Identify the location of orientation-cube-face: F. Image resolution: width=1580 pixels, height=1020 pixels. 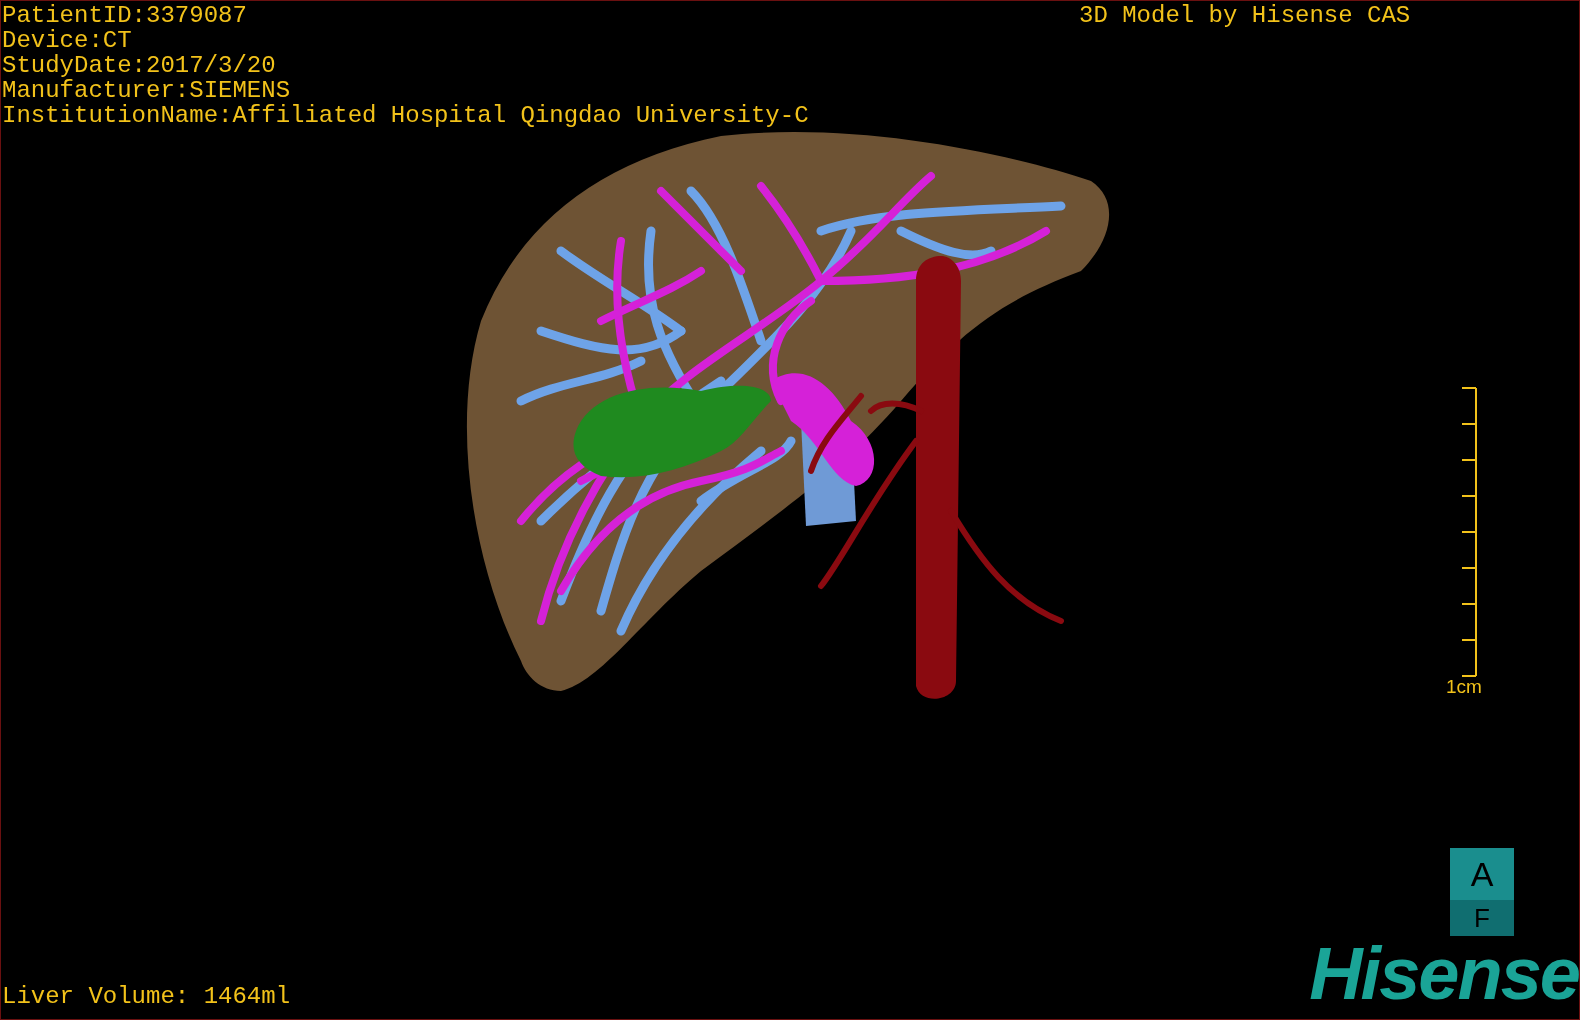
(1482, 918).